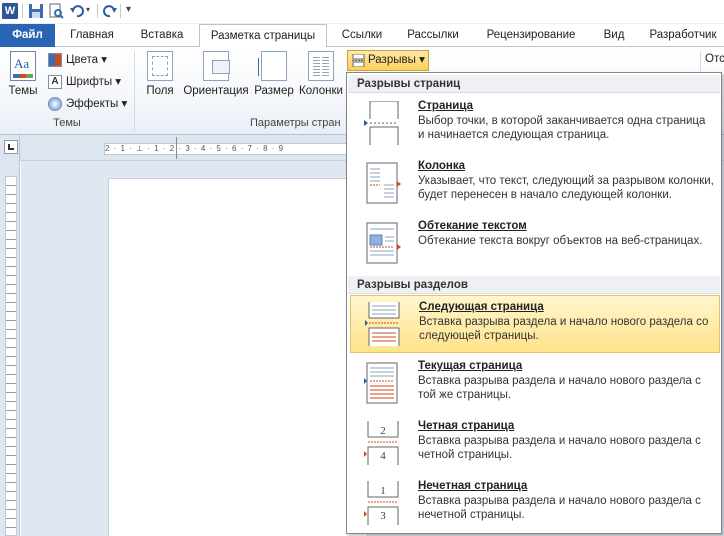 Image resolution: width=724 pixels, height=536 pixels. What do you see at coordinates (10, 11) in the screenshot?
I see `word-app-icon: W` at bounding box center [10, 11].